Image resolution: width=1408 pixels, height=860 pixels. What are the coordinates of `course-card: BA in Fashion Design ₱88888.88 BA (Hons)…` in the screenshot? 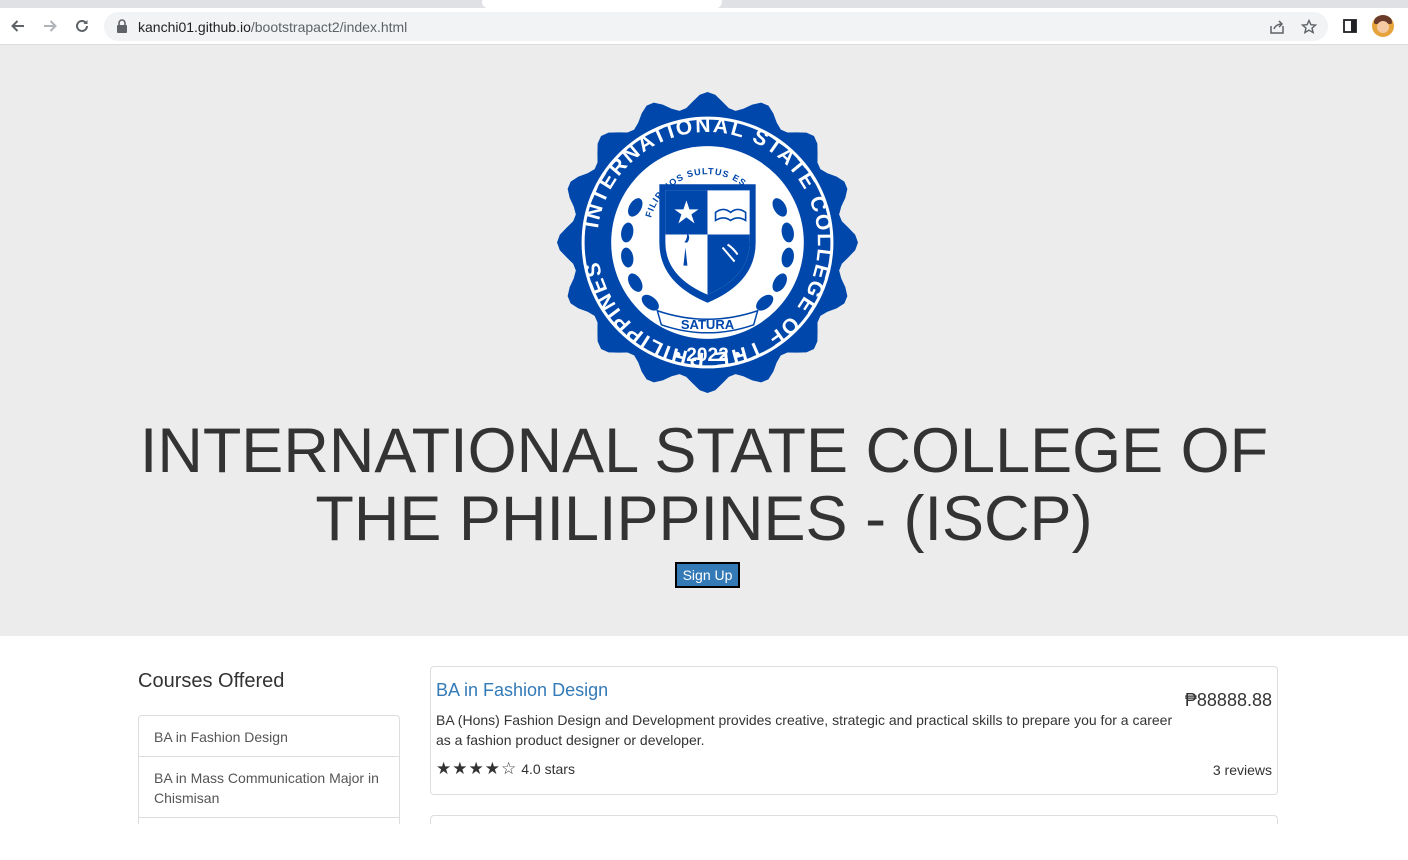 It's located at (854, 730).